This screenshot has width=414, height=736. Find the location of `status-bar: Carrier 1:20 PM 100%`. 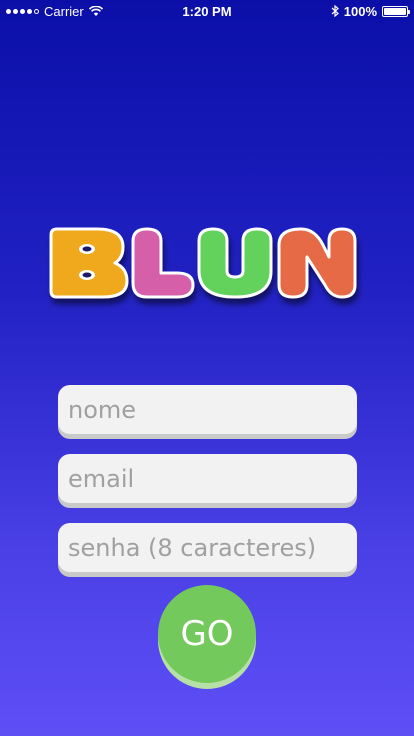

status-bar: Carrier 1:20 PM 100% is located at coordinates (207, 11).